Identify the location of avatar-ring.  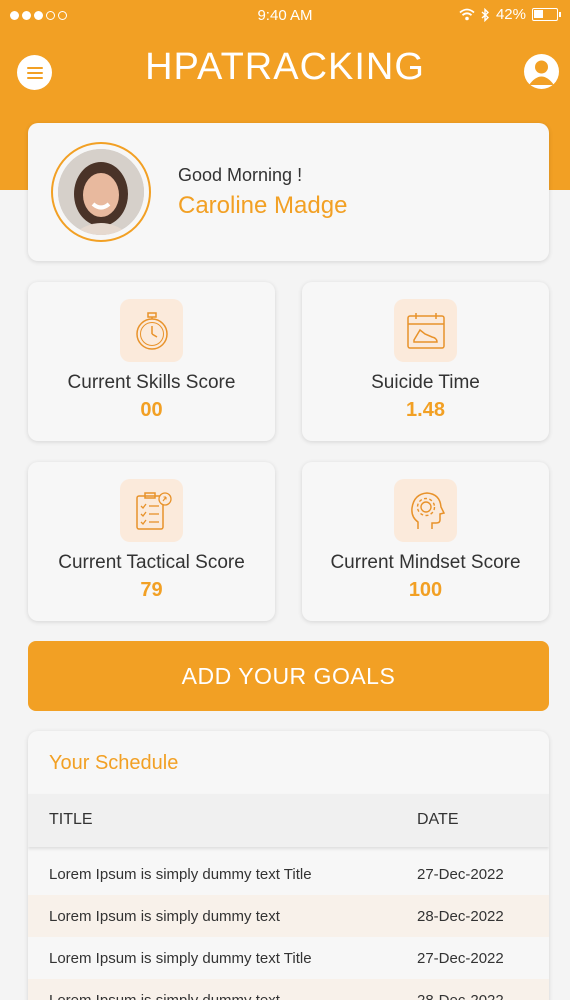
(101, 192).